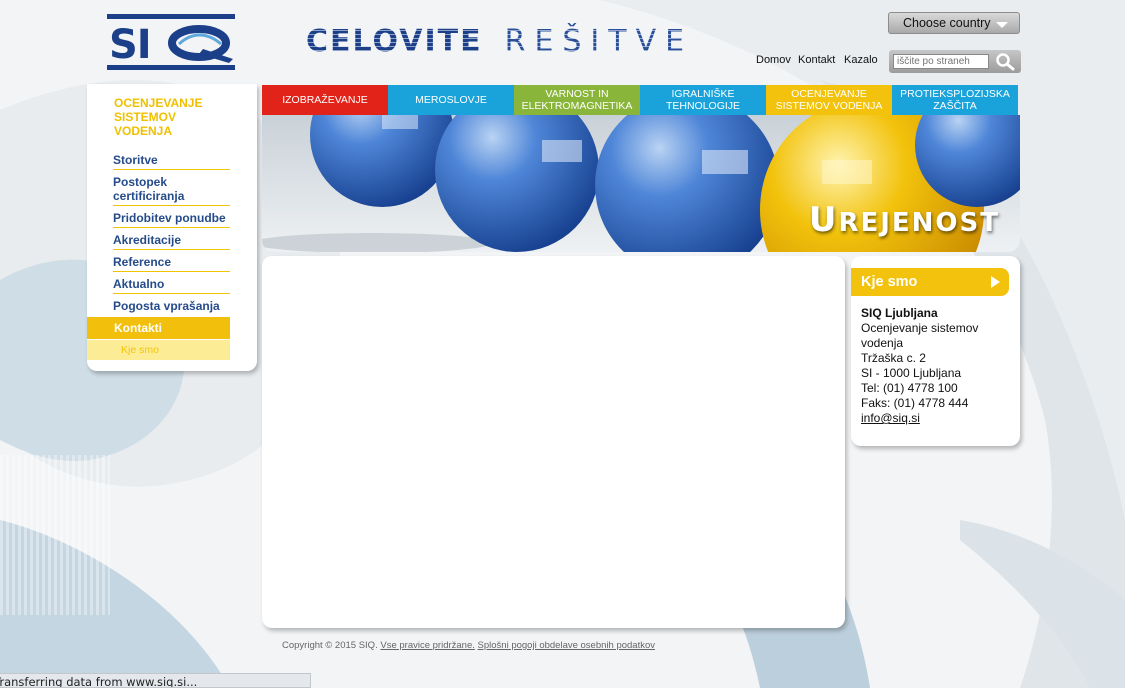  Describe the element at coordinates (995, 282) in the screenshot. I see `play-arrow-icon` at that location.